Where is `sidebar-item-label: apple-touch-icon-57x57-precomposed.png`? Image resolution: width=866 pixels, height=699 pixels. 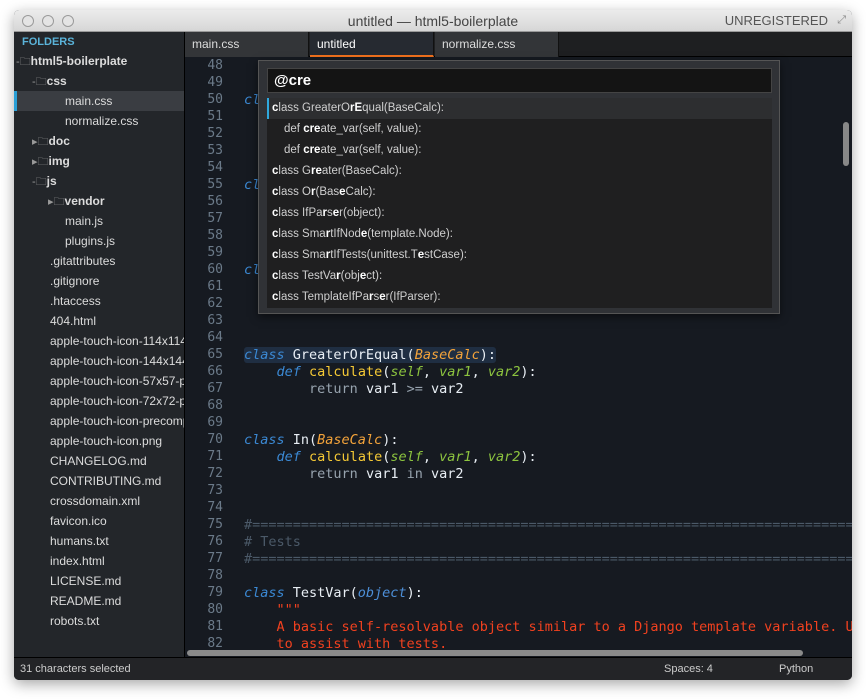
sidebar-item-label: apple-touch-icon-57x57-precomposed.png is located at coordinates (117, 381).